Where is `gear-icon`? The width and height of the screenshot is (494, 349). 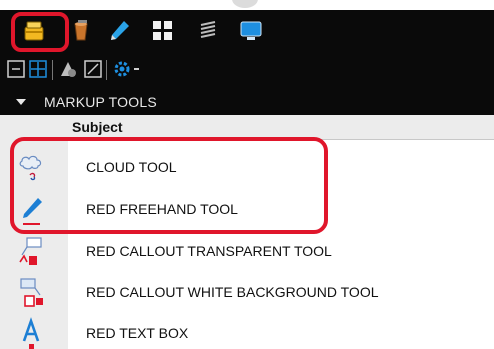 gear-icon is located at coordinates (122, 69).